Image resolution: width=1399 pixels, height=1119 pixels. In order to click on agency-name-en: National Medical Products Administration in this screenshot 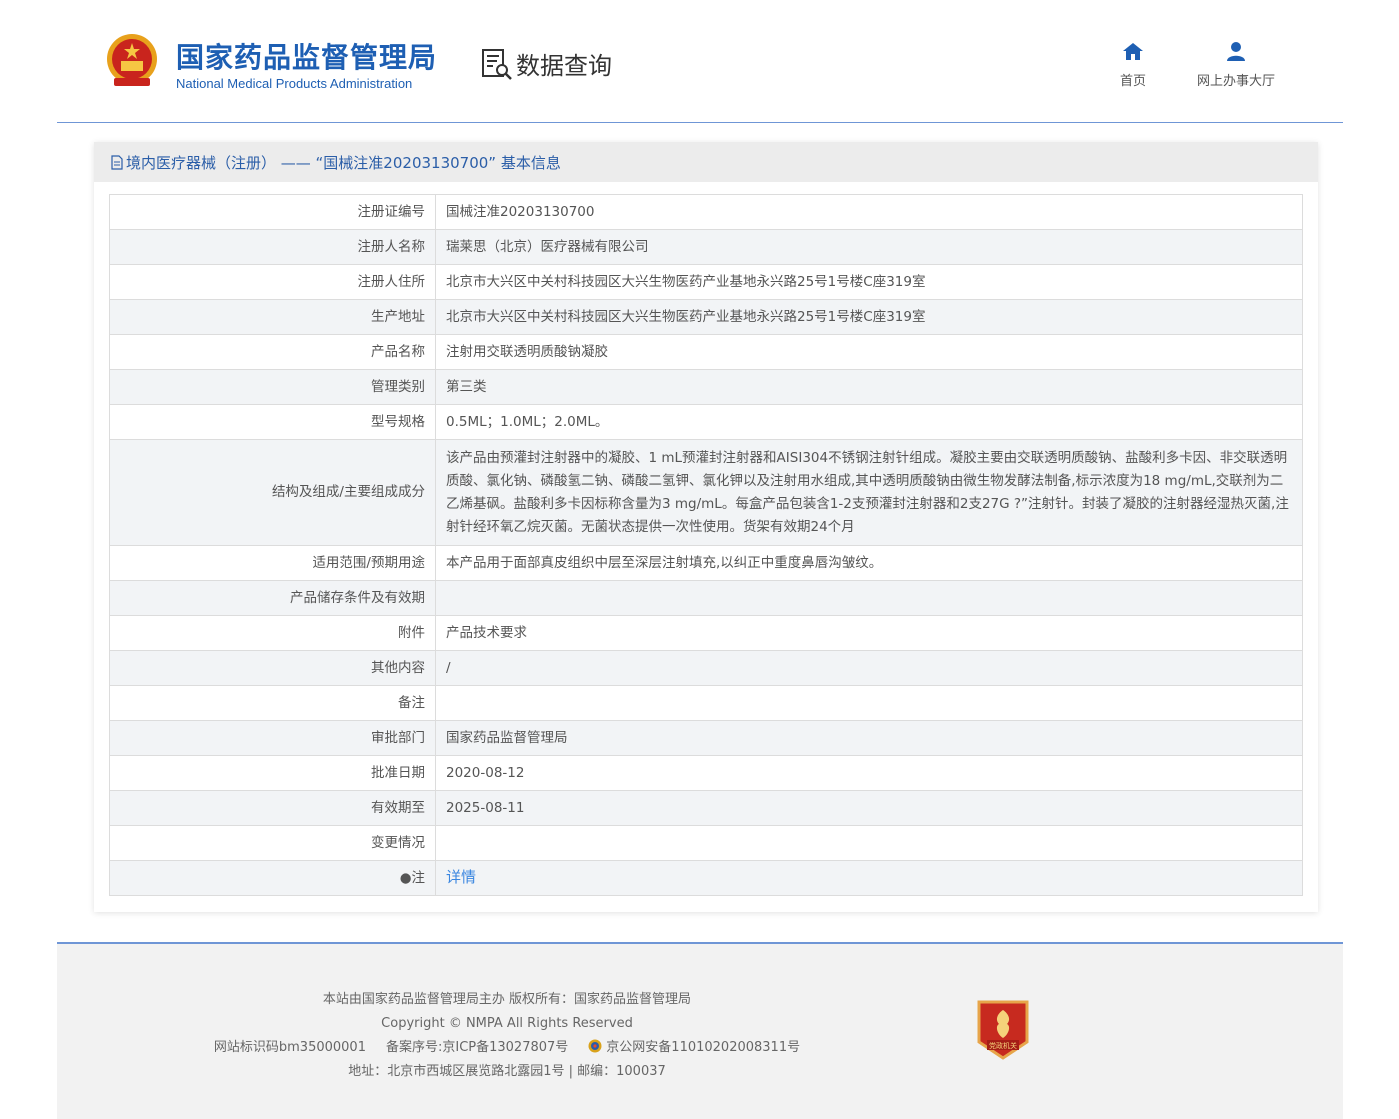, I will do `click(294, 83)`.